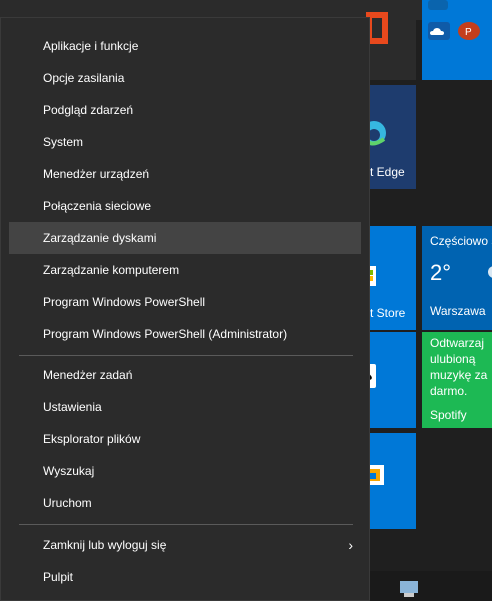 This screenshot has height=601, width=492. What do you see at coordinates (185, 545) in the screenshot?
I see `menu-item-shutdown-signout: Zamknij lub wyloguj się ›` at bounding box center [185, 545].